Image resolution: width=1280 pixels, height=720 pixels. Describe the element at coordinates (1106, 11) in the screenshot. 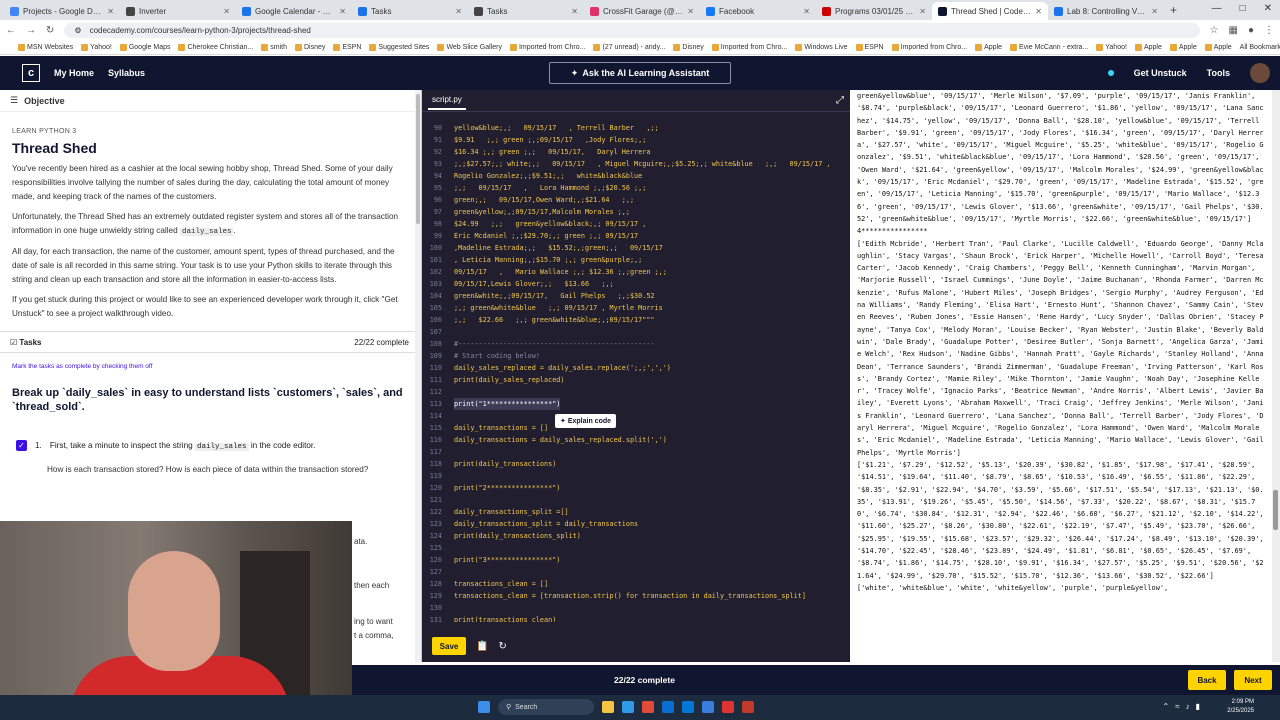

I see `browser-tab: Lab 8: Controlling Verbosity and✕` at that location.